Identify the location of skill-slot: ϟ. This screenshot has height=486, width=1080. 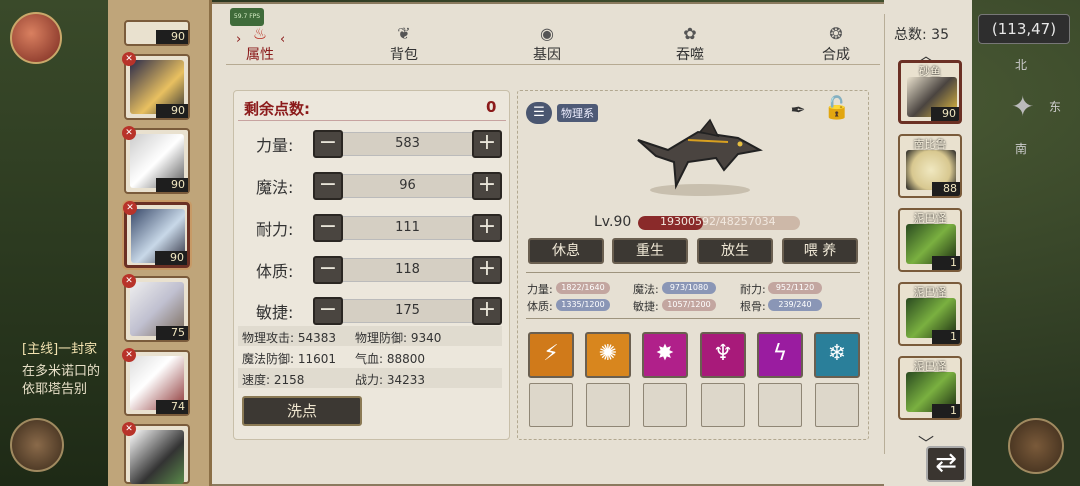
(780, 355).